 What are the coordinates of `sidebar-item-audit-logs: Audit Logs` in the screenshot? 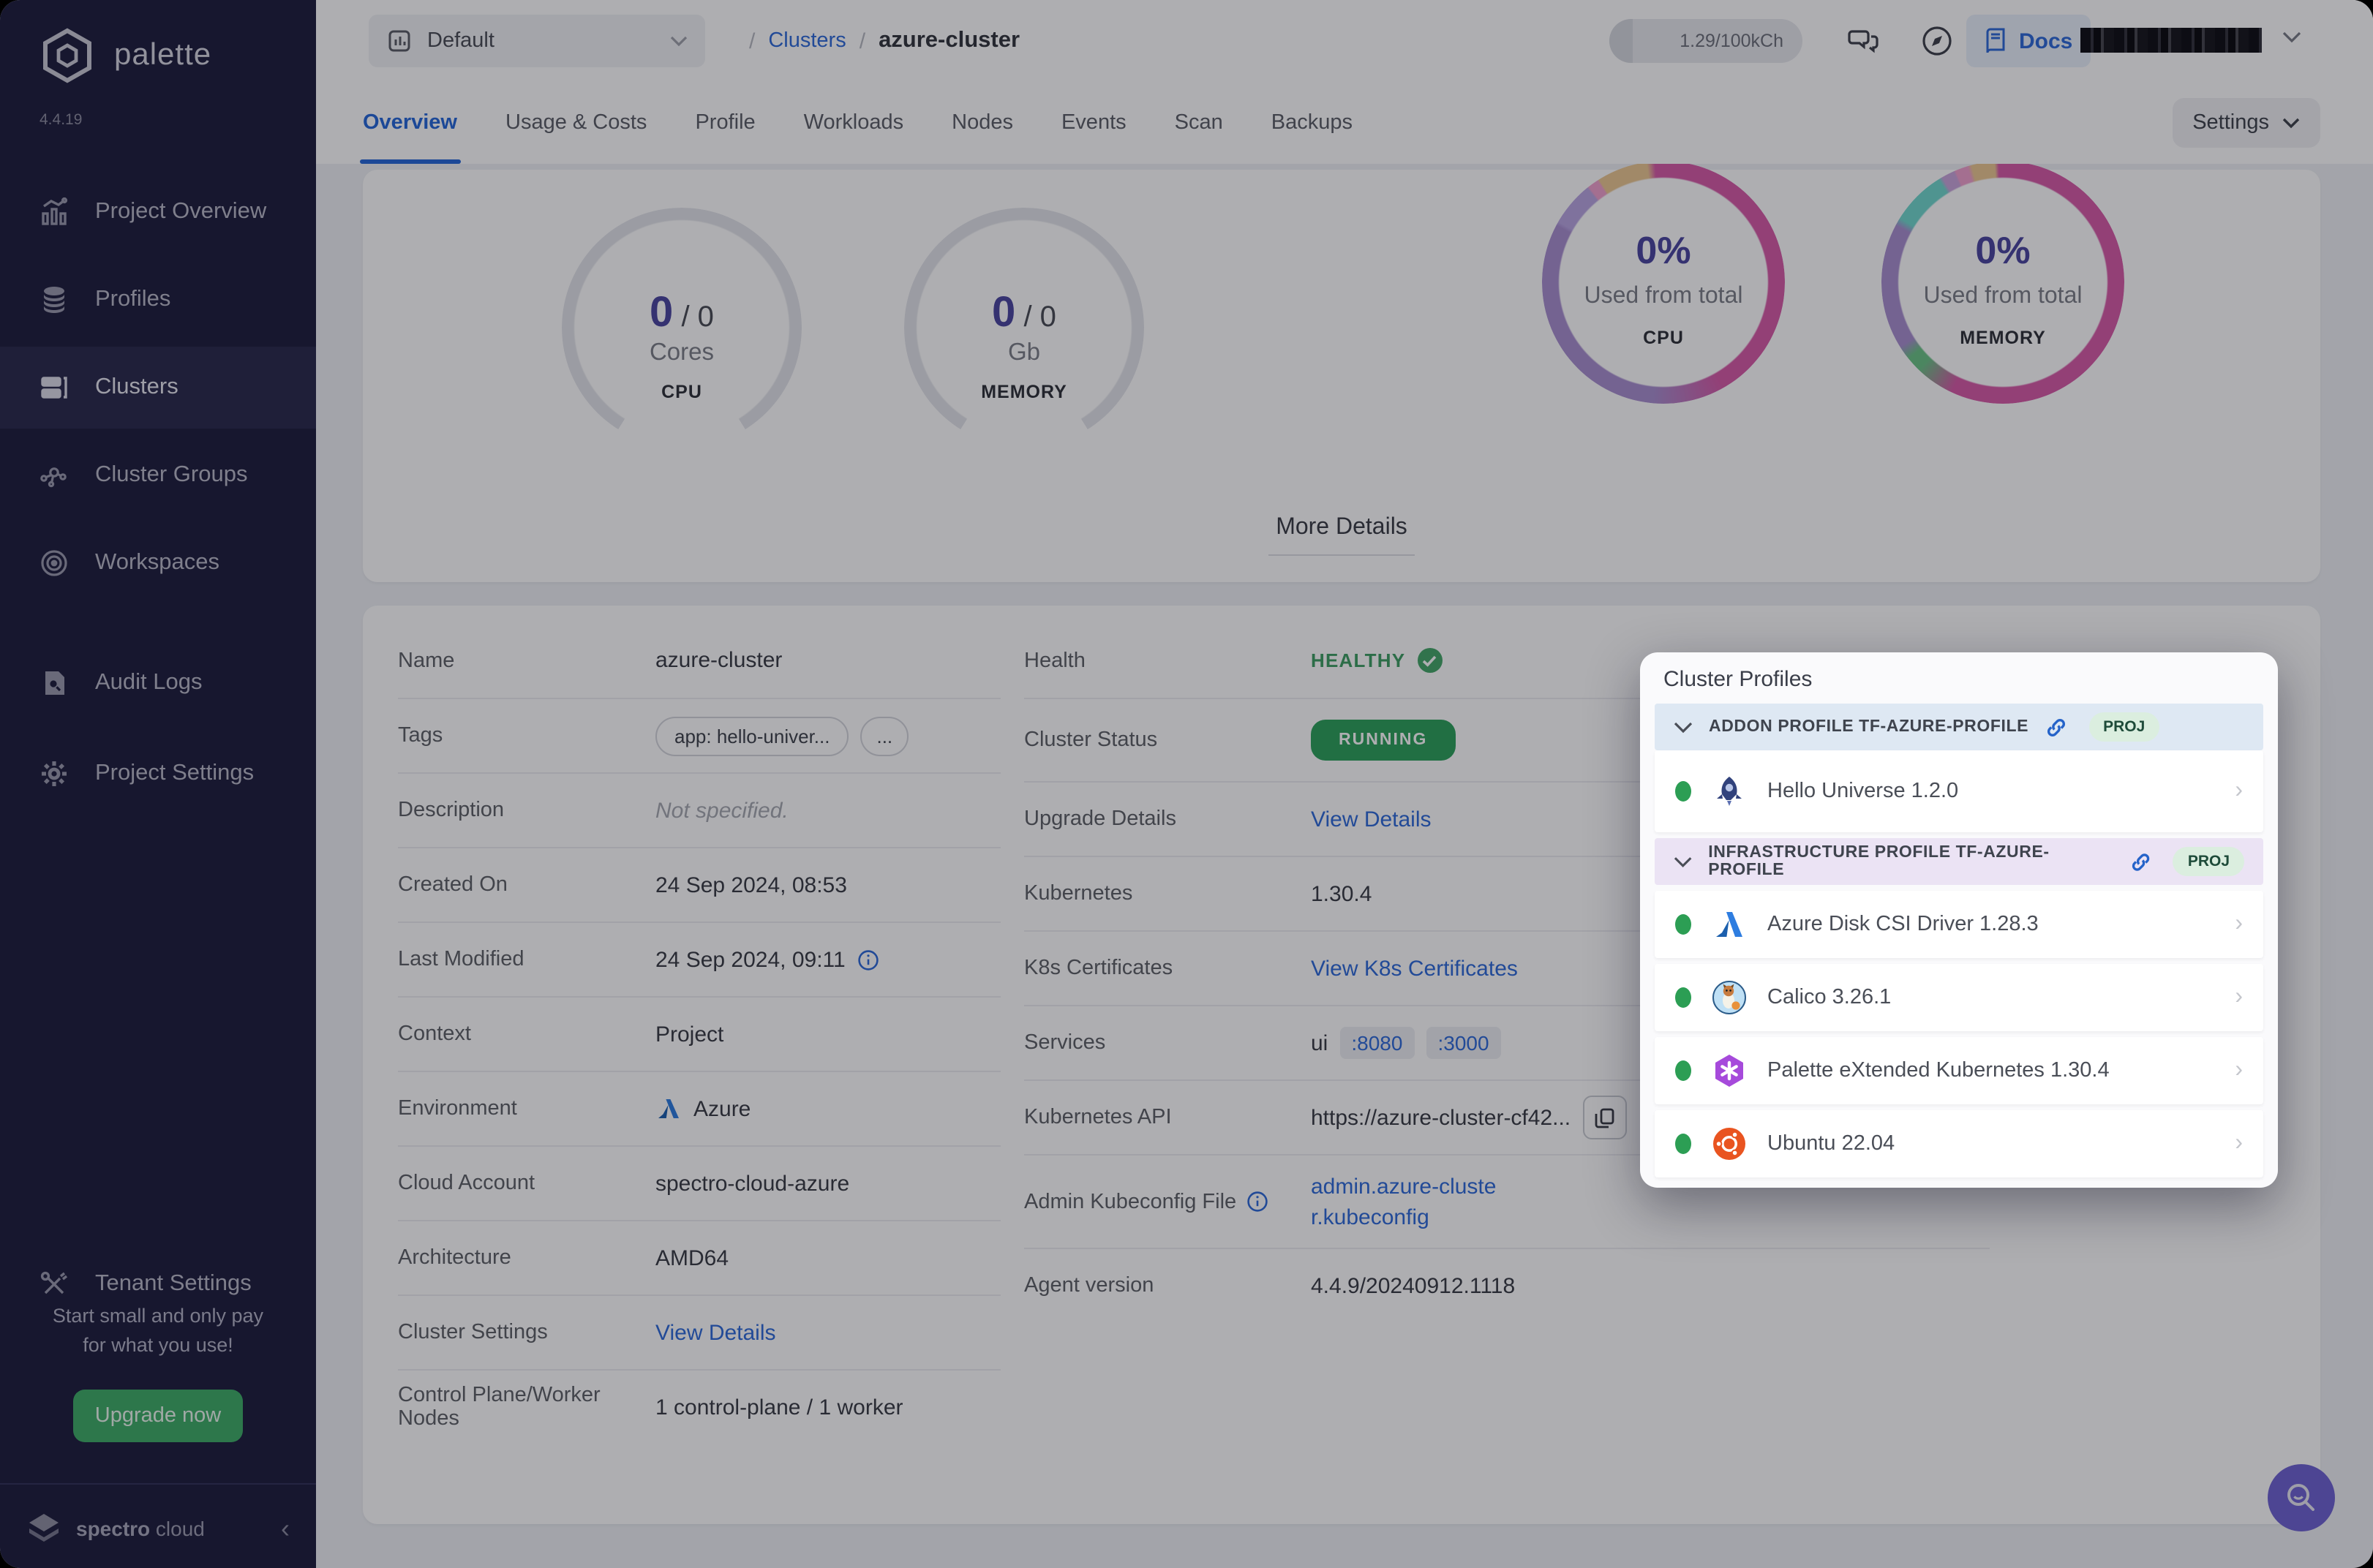 It's located at (158, 683).